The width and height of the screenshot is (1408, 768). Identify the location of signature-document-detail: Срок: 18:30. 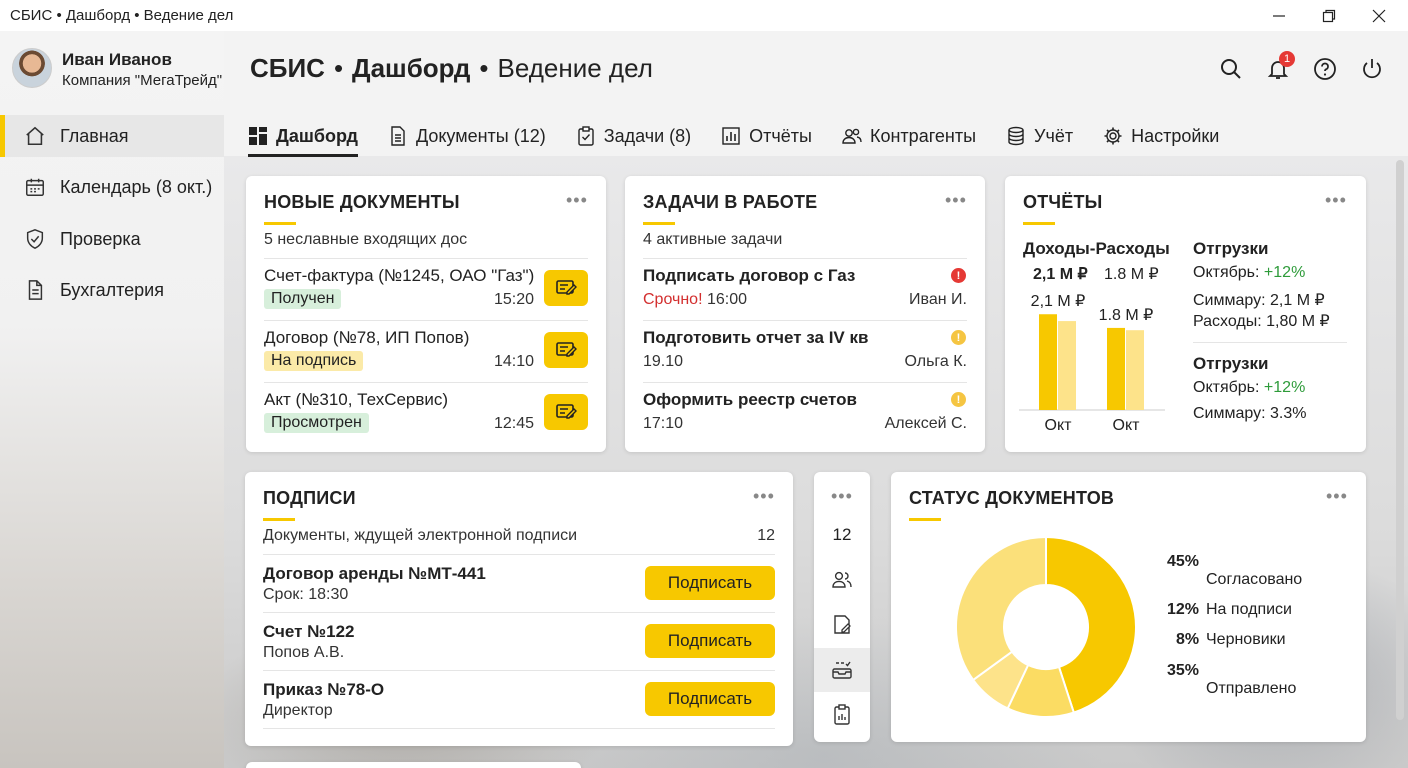
(306, 594).